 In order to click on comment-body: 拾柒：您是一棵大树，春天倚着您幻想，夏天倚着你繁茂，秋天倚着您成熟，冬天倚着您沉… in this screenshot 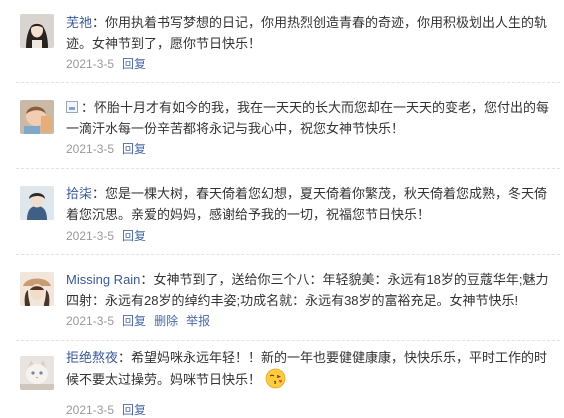, I will do `click(311, 204)`.